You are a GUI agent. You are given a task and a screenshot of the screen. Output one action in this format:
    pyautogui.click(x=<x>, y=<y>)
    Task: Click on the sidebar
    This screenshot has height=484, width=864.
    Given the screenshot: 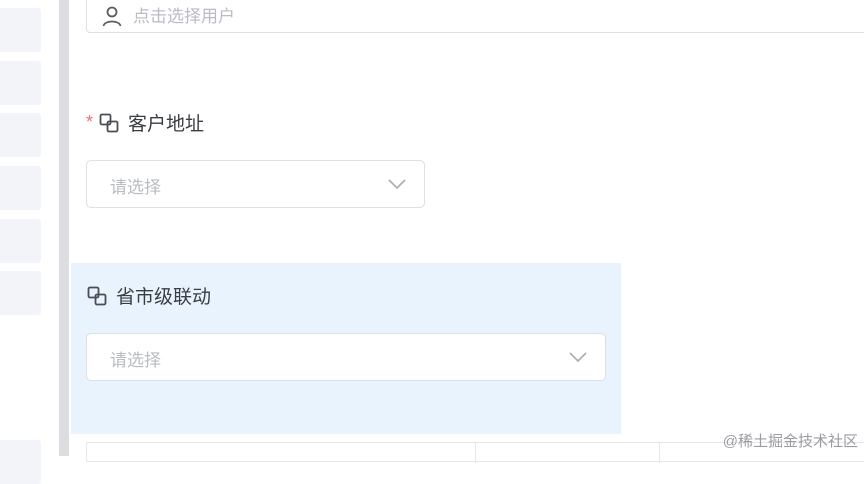 What is the action you would take?
    pyautogui.click(x=29, y=242)
    